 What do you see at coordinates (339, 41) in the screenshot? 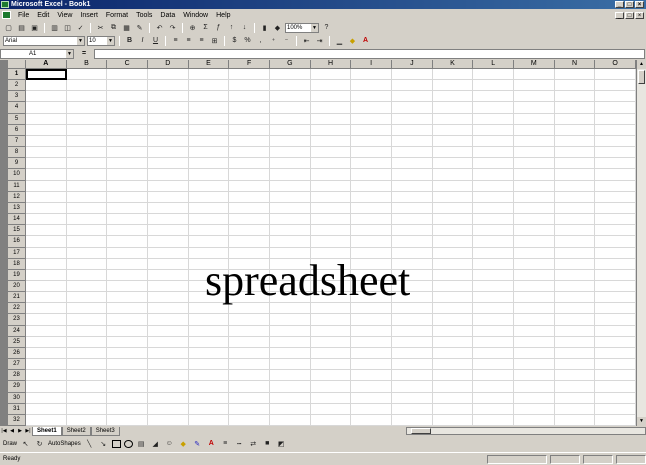
I see `borders-icon: ▁` at bounding box center [339, 41].